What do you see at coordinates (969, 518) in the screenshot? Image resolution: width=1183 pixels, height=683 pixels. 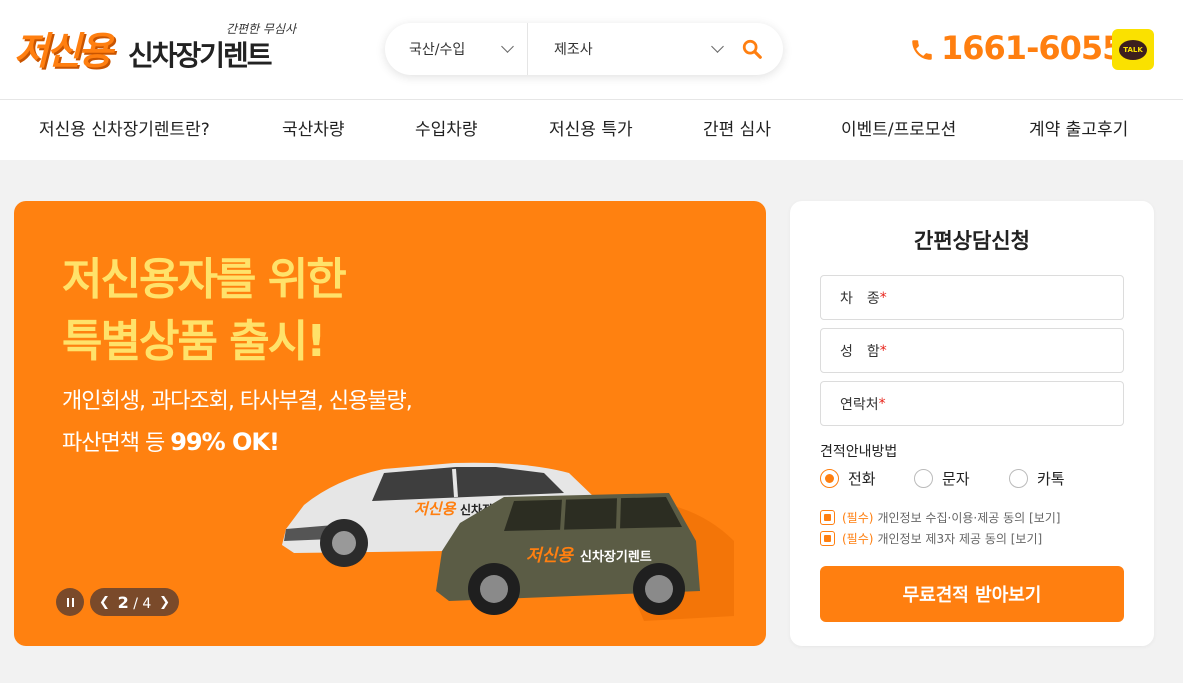 I see `privacy-consent-text: 개인정보 수집·이용·제공 동의 [보기]` at bounding box center [969, 518].